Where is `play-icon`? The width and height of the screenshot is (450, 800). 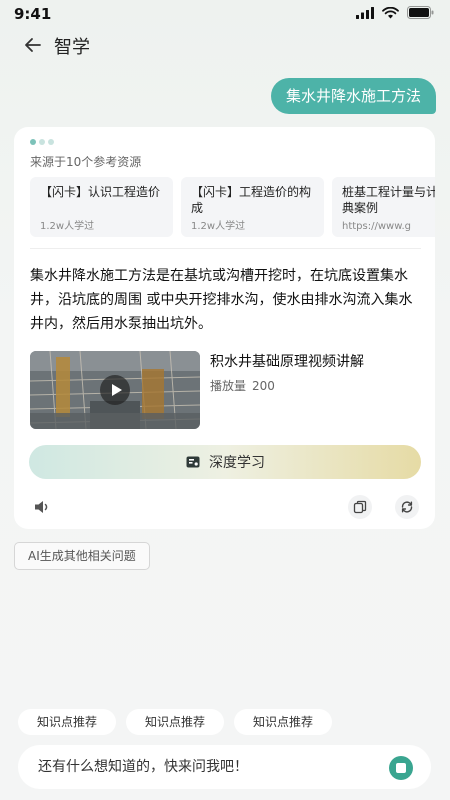
play-icon is located at coordinates (115, 390).